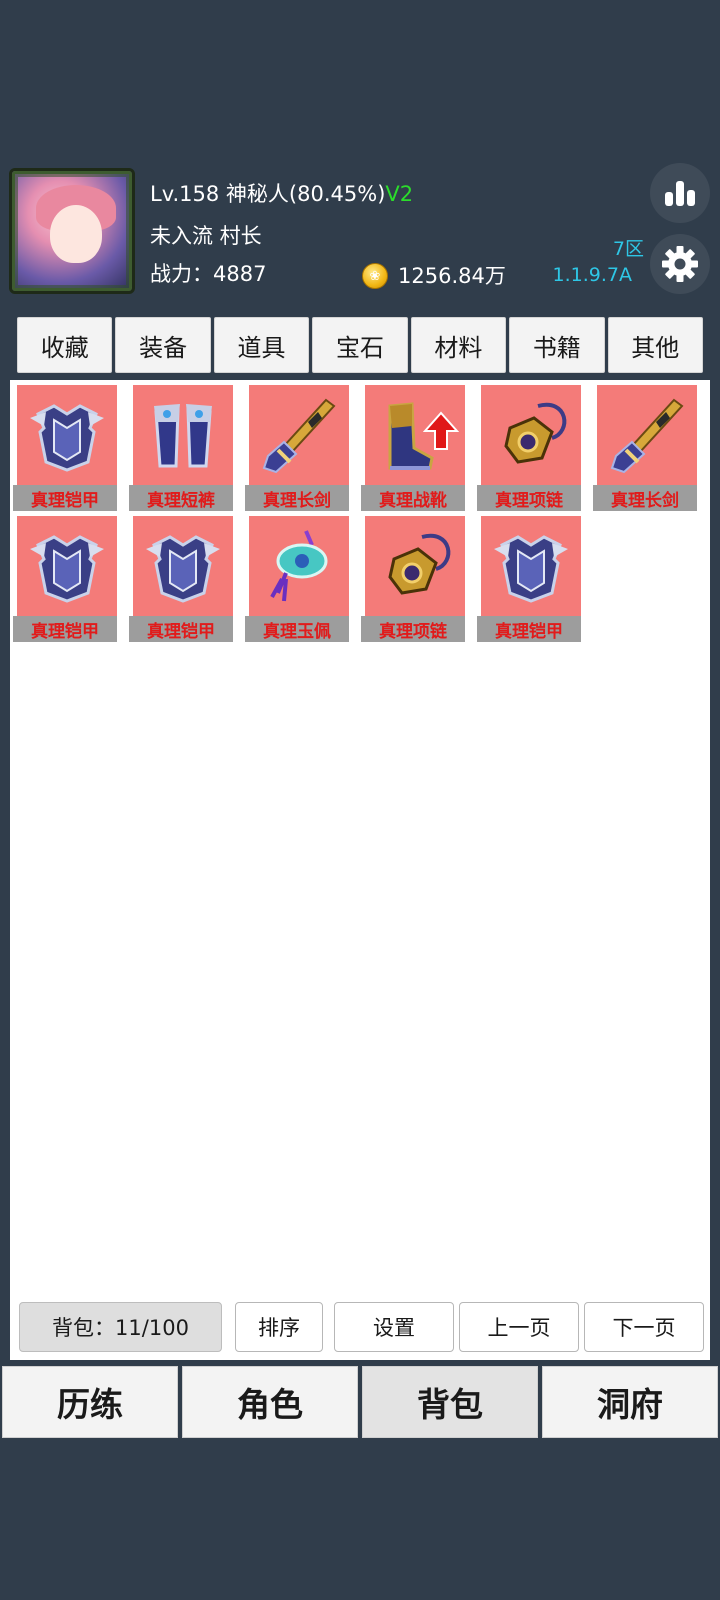  Describe the element at coordinates (413, 498) in the screenshot. I see `inventory-item-label: 真理战靴` at that location.